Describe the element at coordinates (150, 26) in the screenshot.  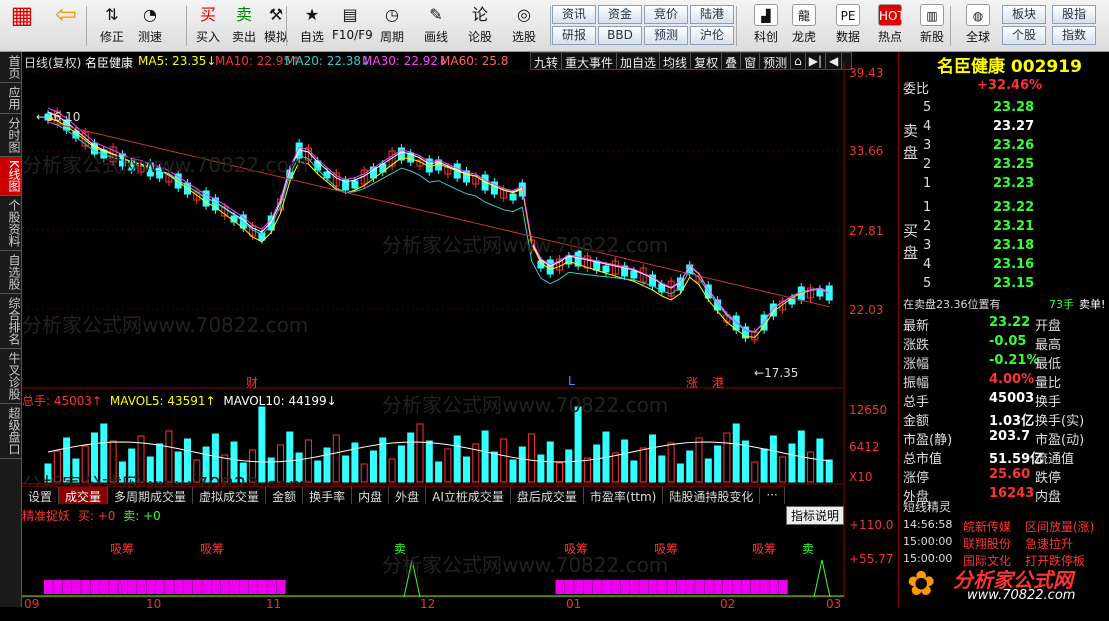
I see `toolbar-timer-button: ◔ 测速` at that location.